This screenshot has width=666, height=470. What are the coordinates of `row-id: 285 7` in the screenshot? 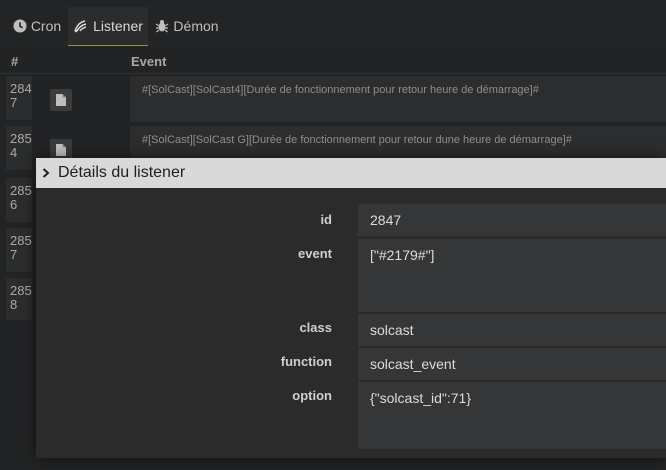 It's located at (19, 250).